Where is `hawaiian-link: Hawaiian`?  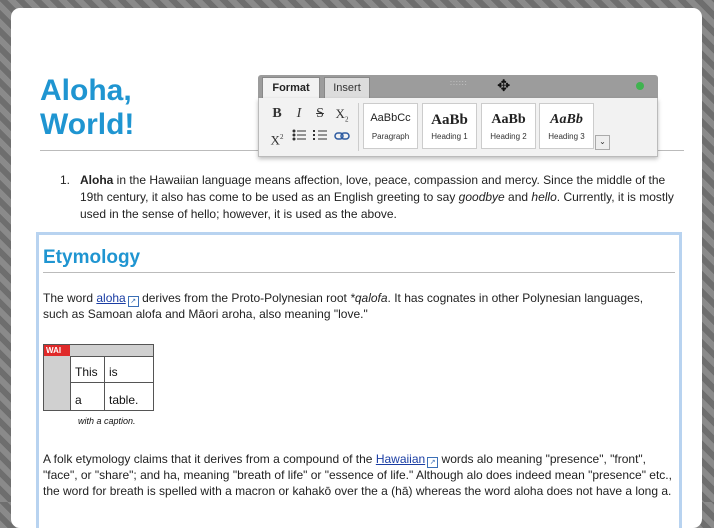
hawaiian-link: Hawaiian is located at coordinates (400, 459).